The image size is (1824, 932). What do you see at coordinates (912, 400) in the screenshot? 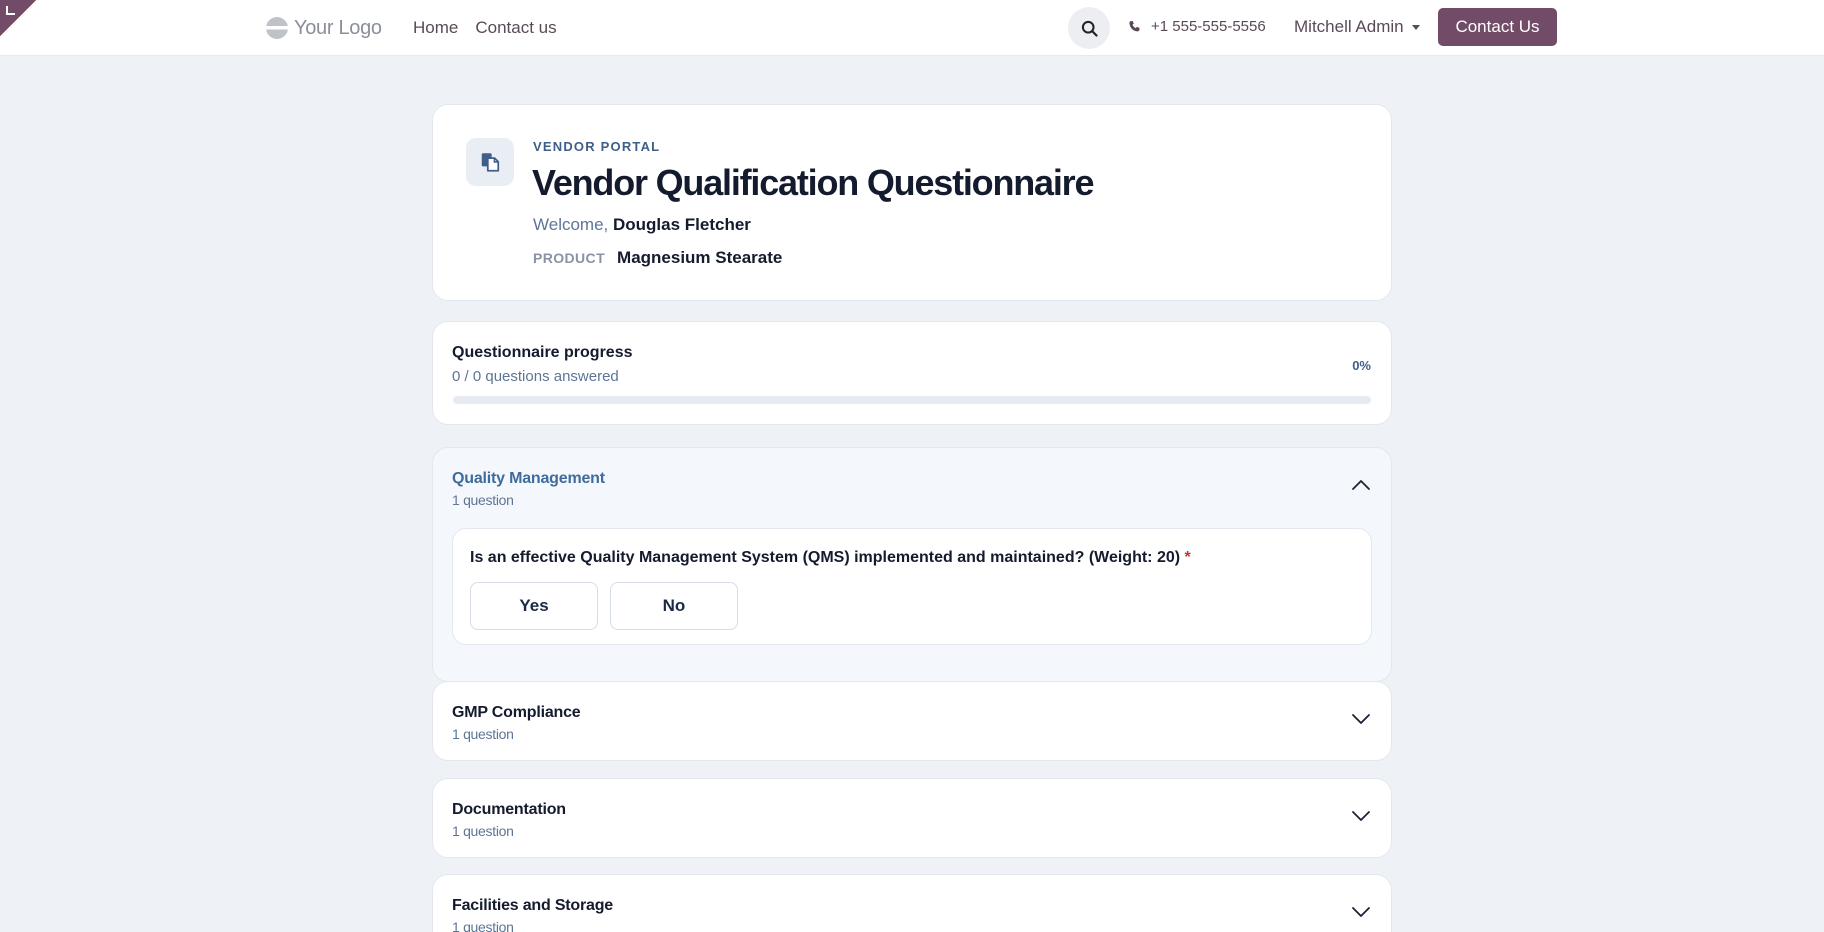
I see `progress-bar` at bounding box center [912, 400].